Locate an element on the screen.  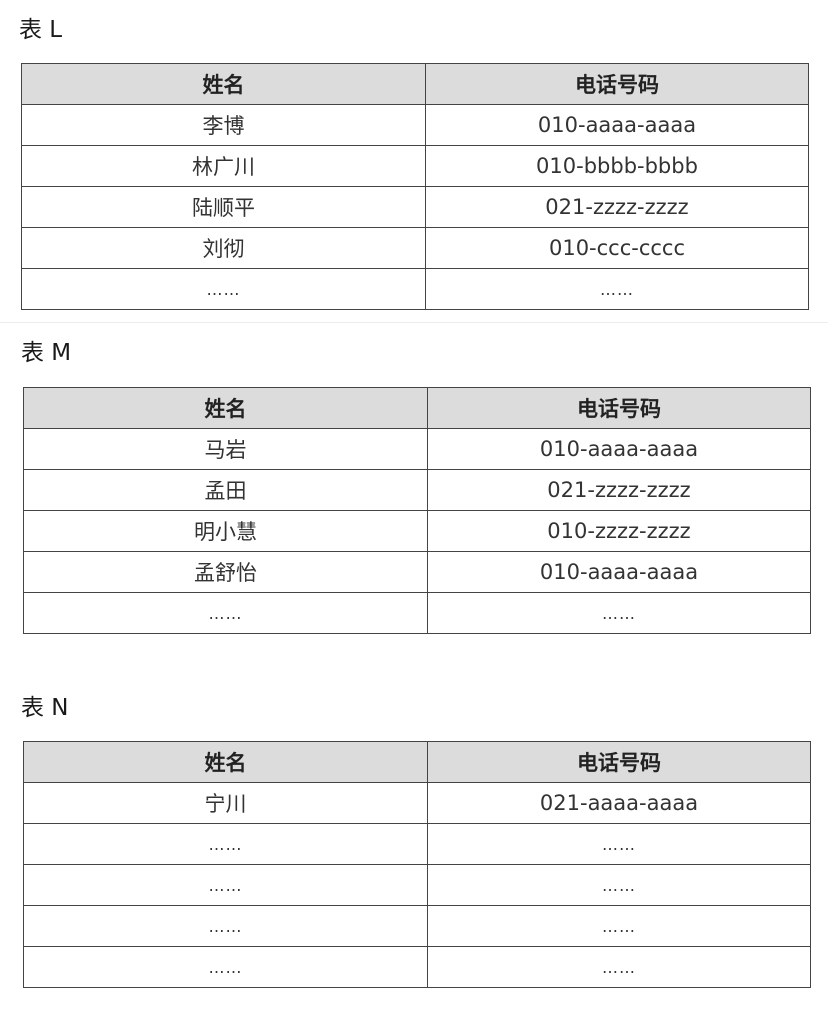
cell-name: 孟舒怡 is located at coordinates (225, 572).